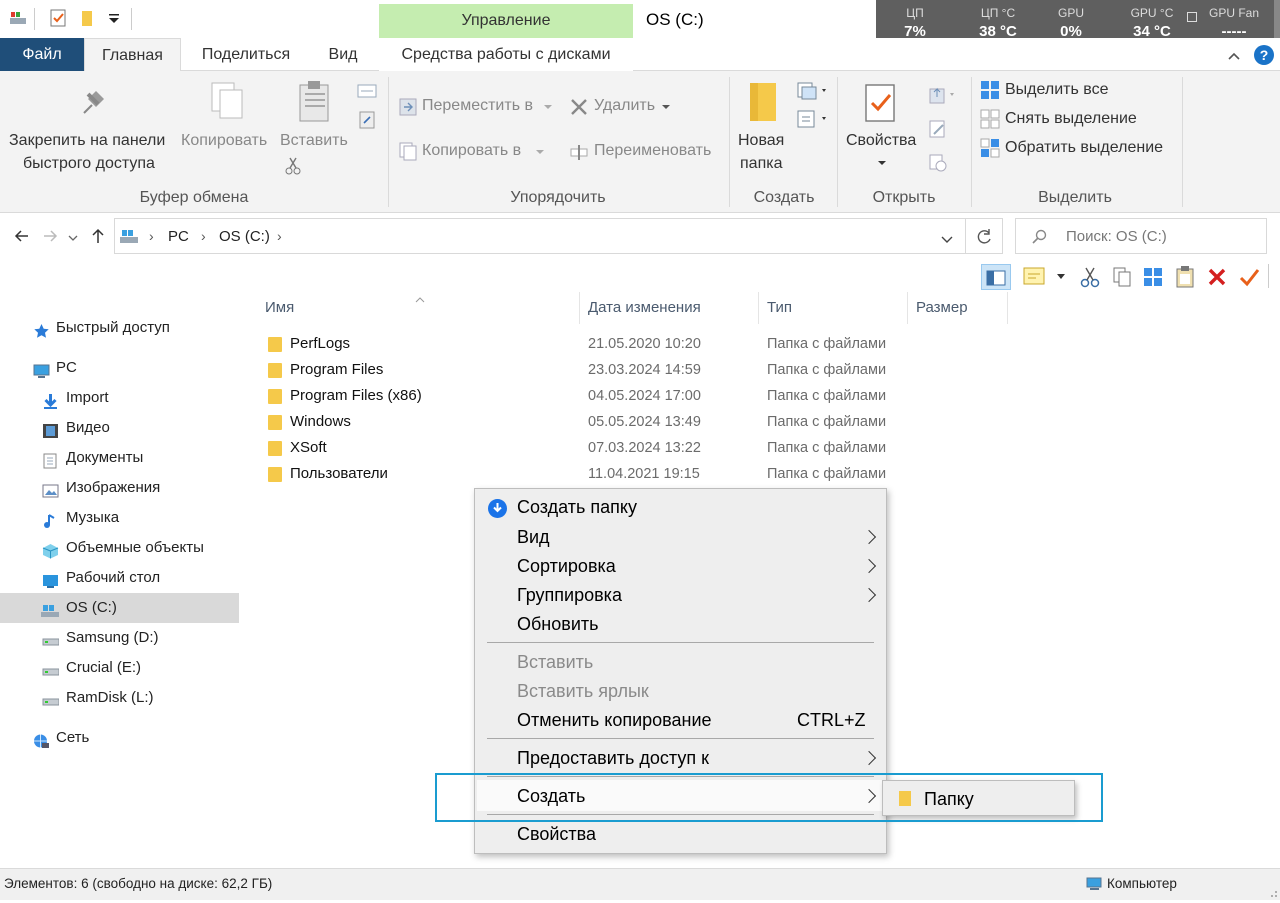  What do you see at coordinates (583, 691) in the screenshot?
I see `menu-paste-shortcut: Вставить ярлык` at bounding box center [583, 691].